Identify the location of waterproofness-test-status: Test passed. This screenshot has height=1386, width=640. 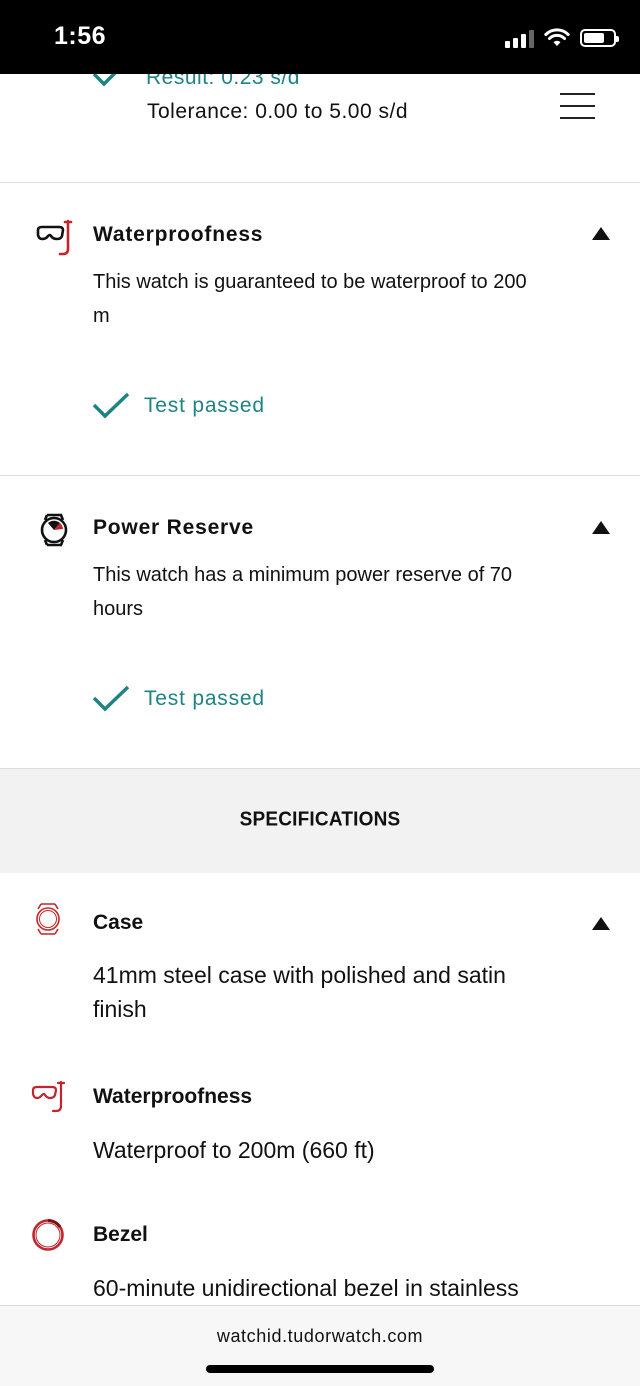
(178, 406).